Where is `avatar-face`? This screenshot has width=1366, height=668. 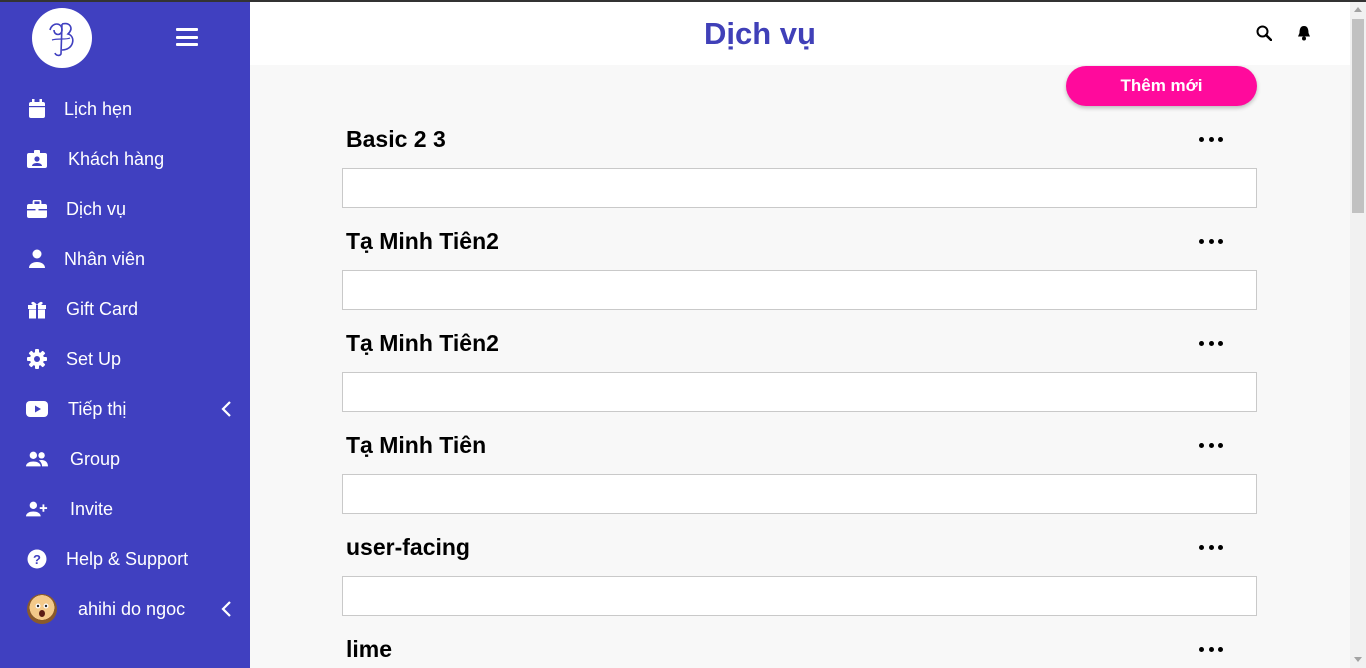 avatar-face is located at coordinates (42, 610).